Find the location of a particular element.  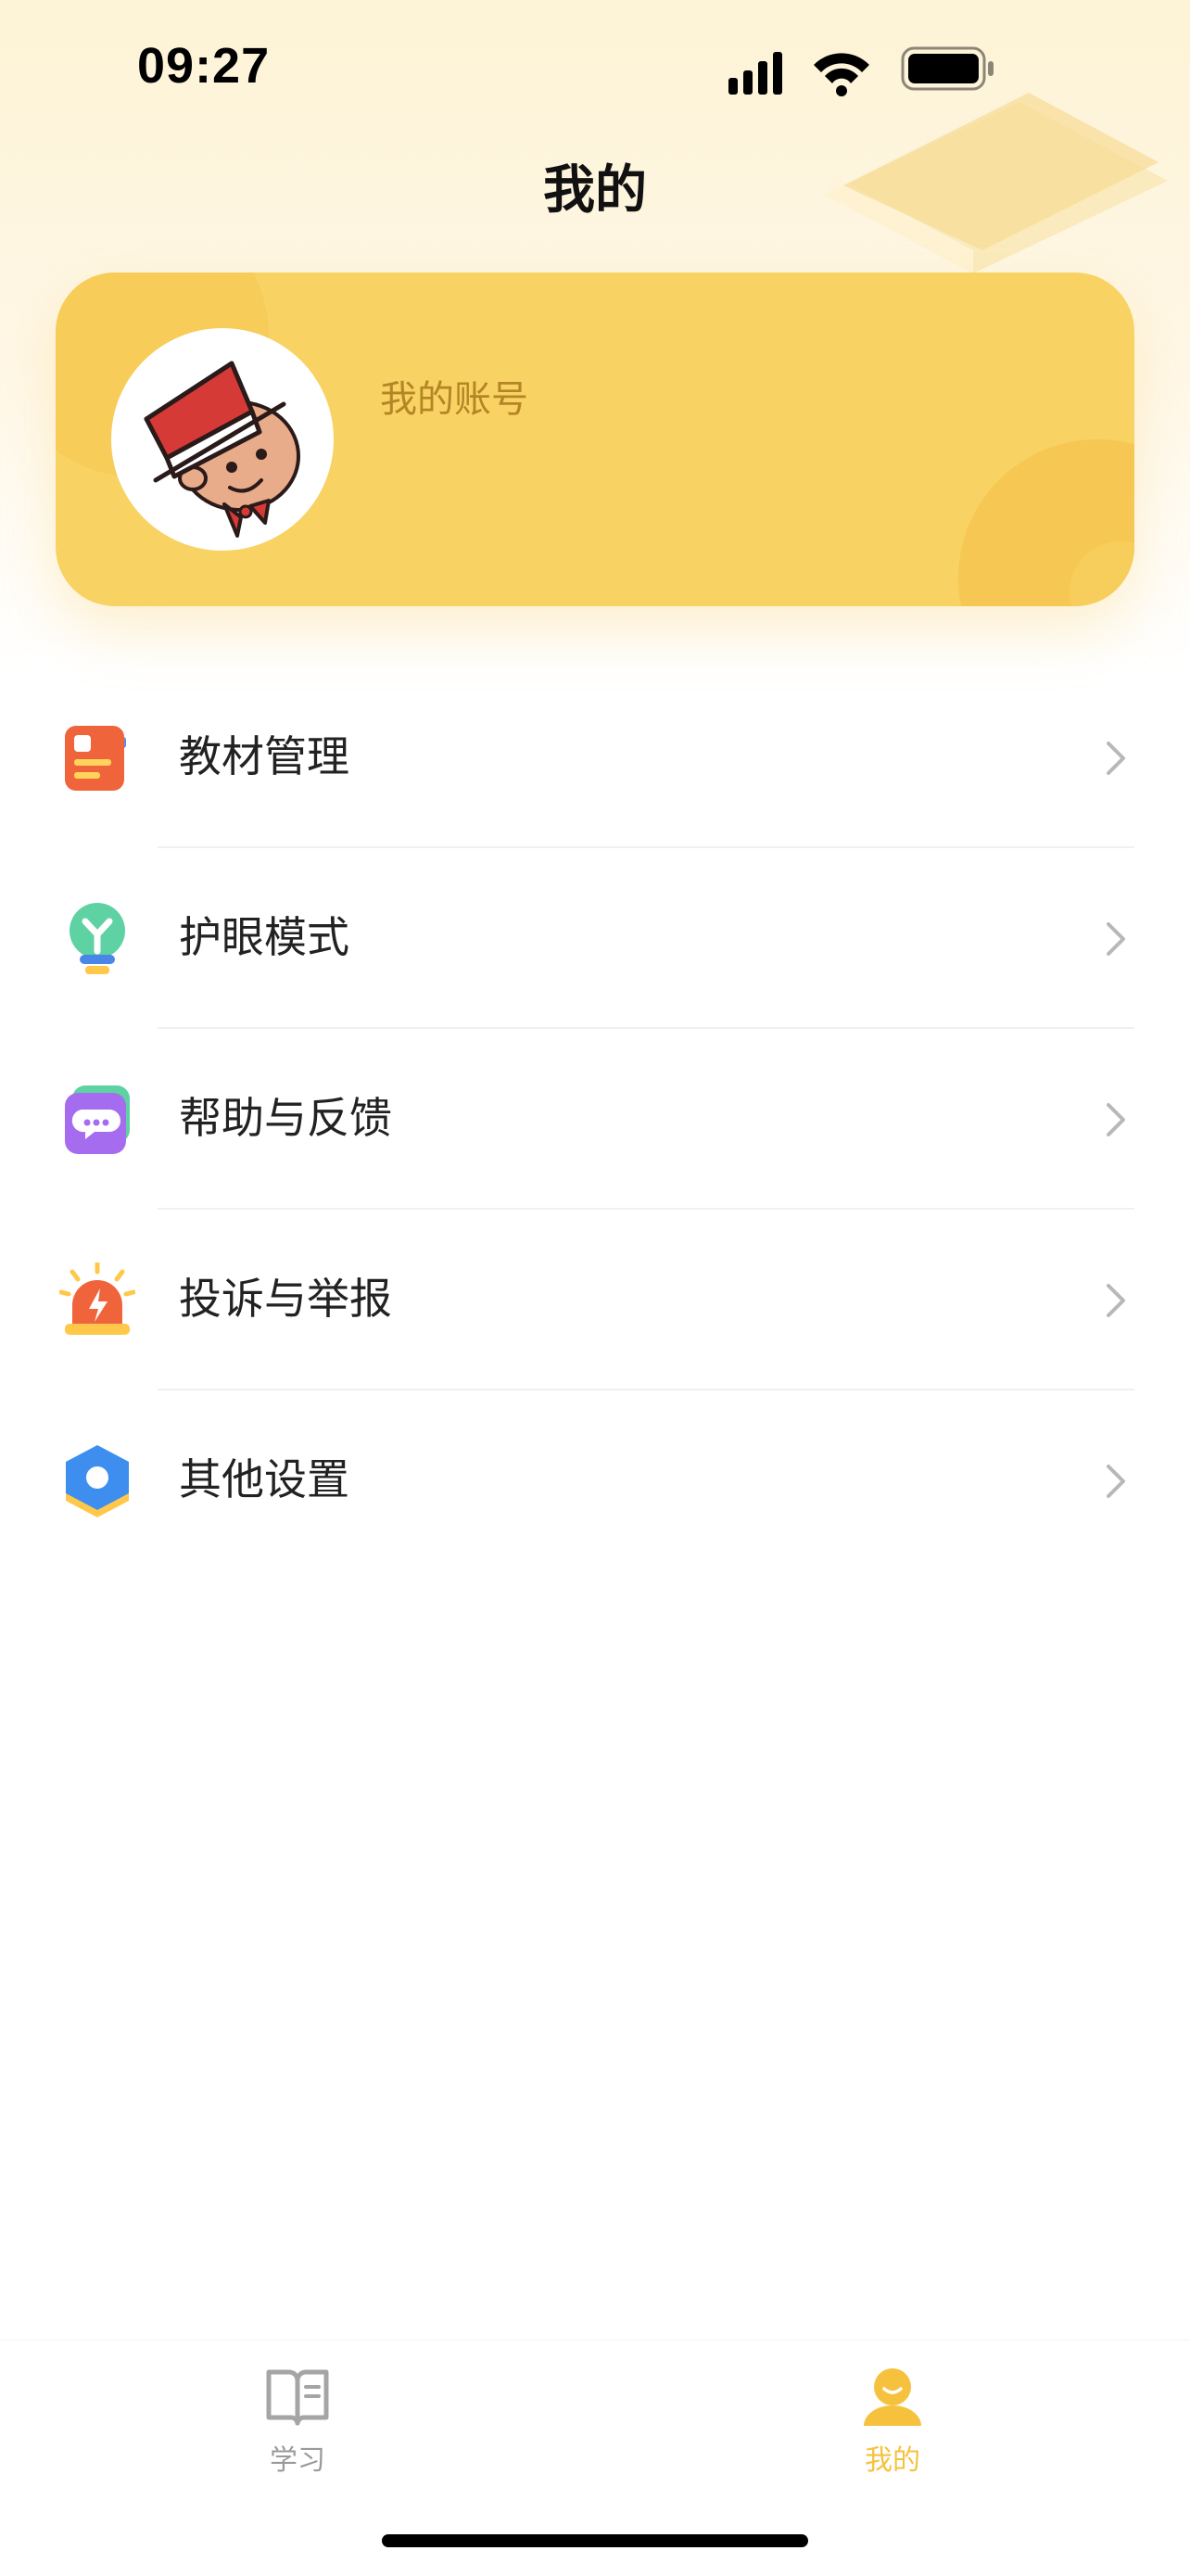

avatar is located at coordinates (222, 439).